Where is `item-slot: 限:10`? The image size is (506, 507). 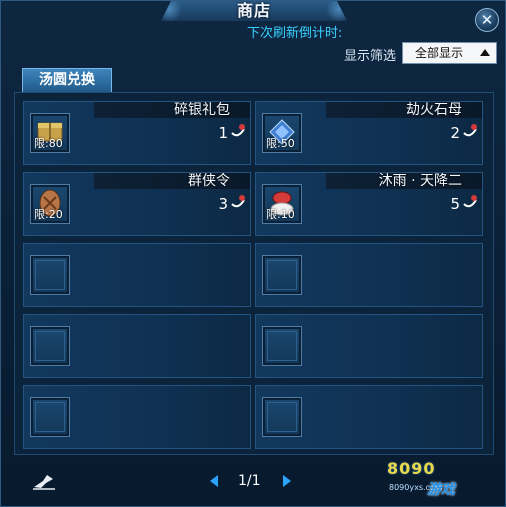
item-slot: 限:10 is located at coordinates (282, 204).